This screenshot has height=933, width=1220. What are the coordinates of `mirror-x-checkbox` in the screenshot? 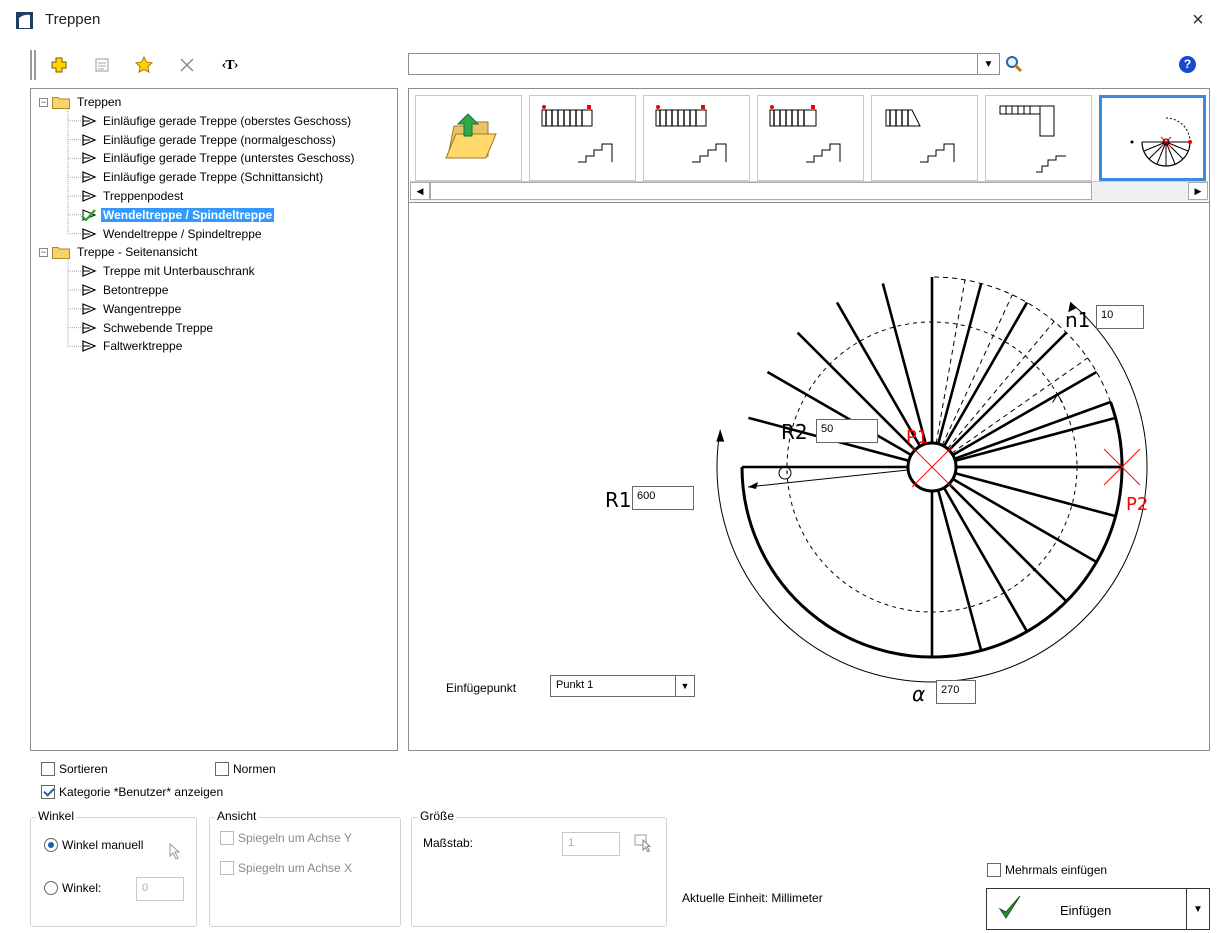 It's located at (227, 868).